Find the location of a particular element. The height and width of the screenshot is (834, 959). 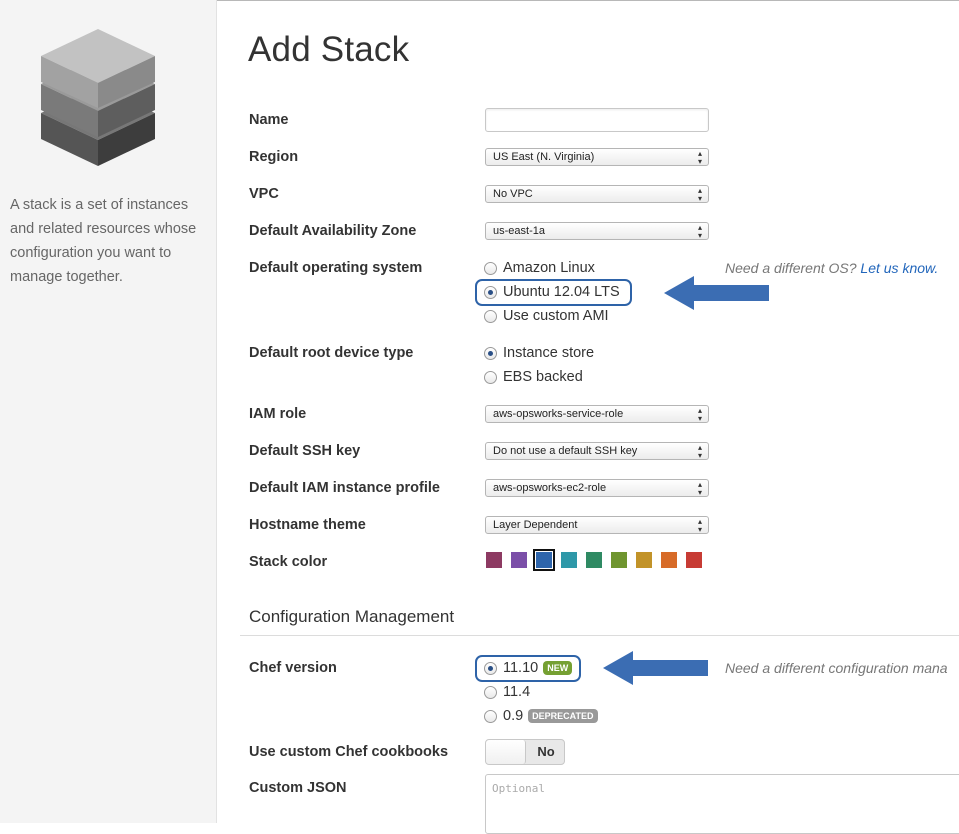

chef-highlight-box is located at coordinates (528, 668).